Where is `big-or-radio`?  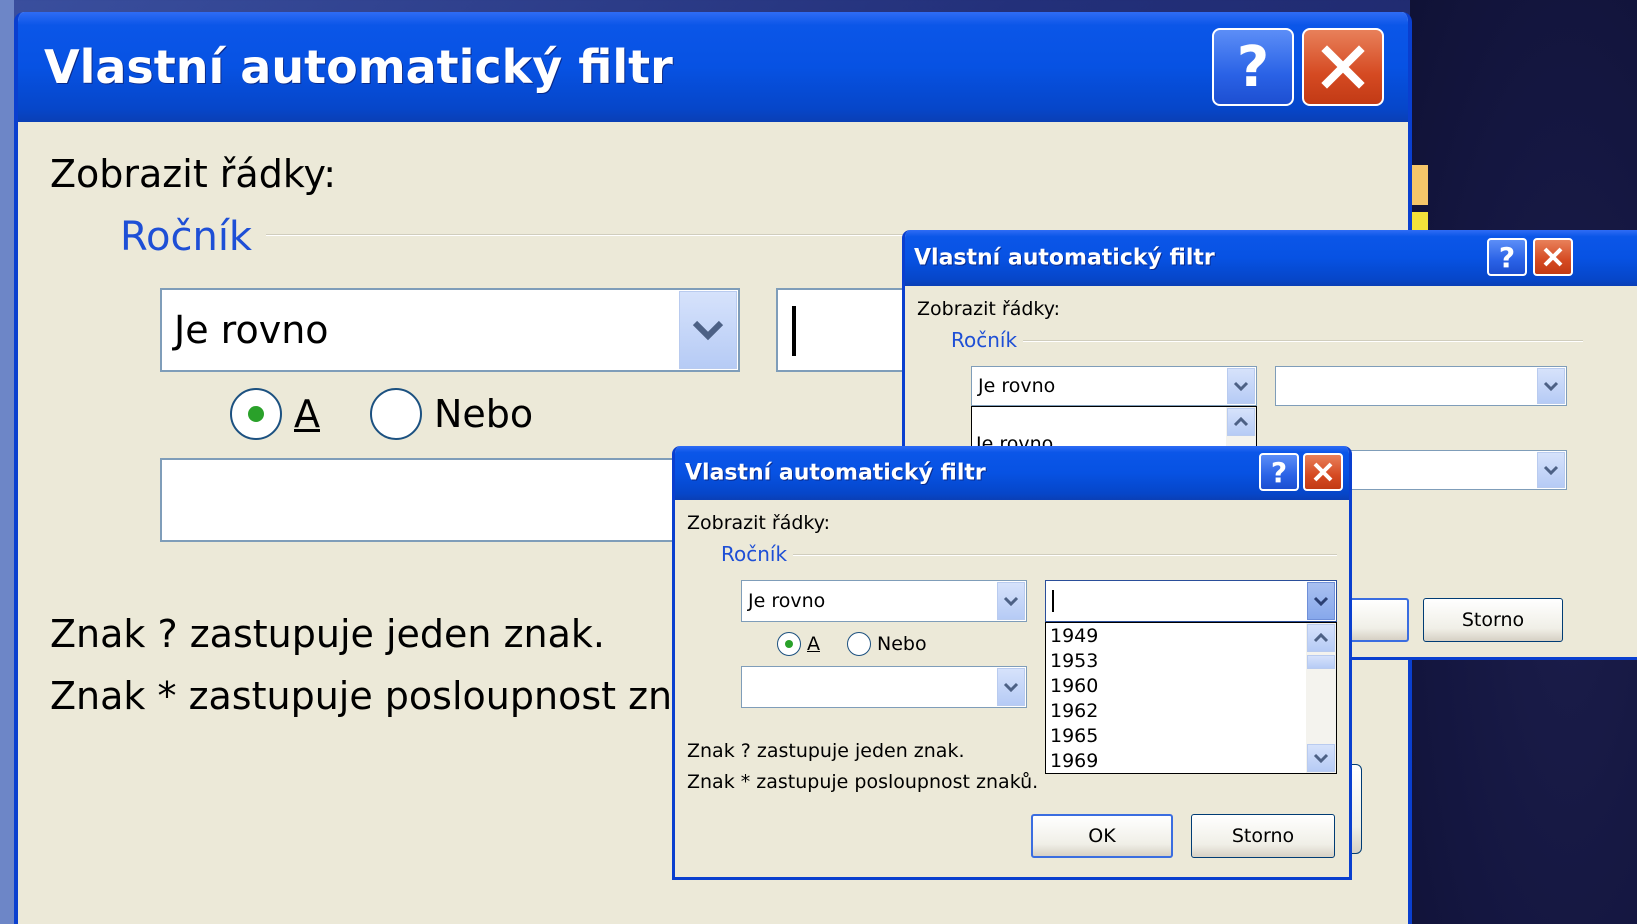
big-or-radio is located at coordinates (396, 414).